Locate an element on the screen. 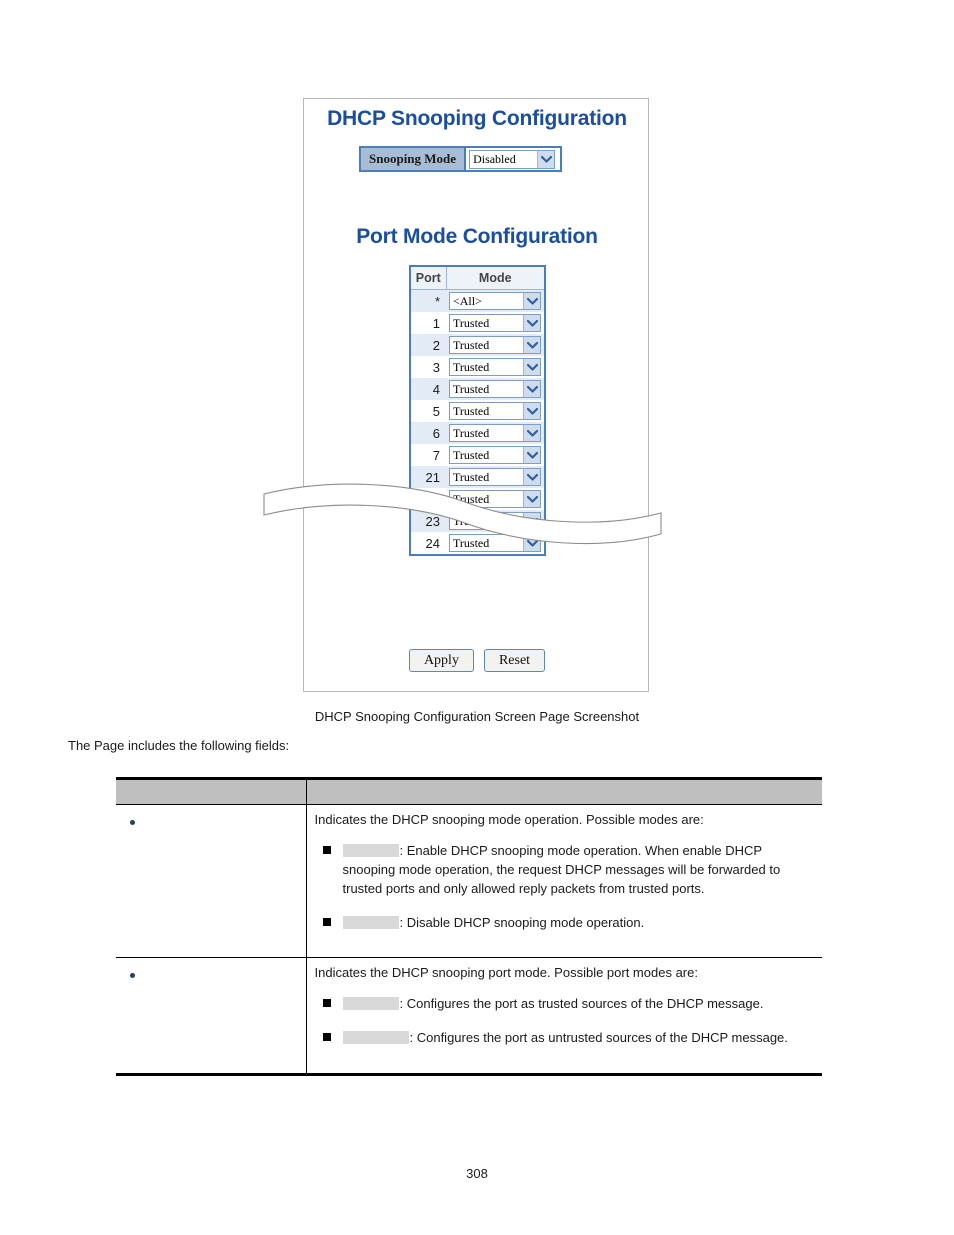 The image size is (954, 1235). intro-paragraph: The Page includes the following fields: is located at coordinates (179, 745).